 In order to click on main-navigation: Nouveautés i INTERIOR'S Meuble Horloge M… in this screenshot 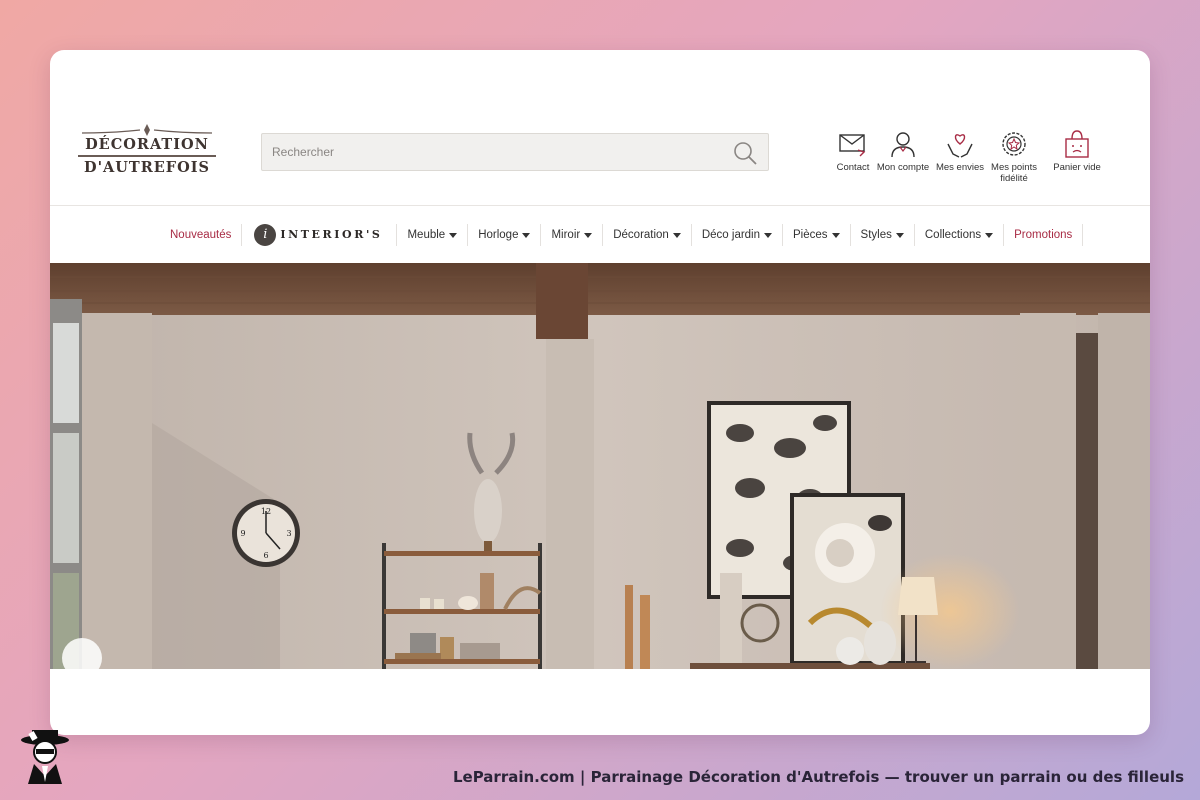, I will do `click(600, 234)`.